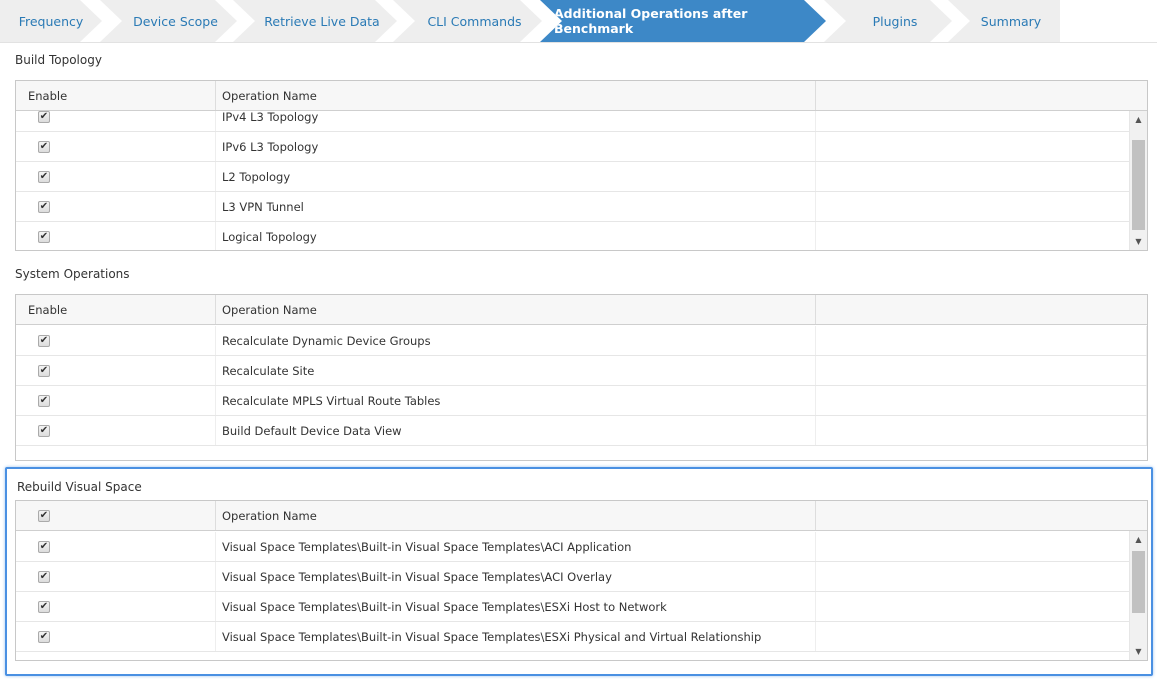 This screenshot has width=1157, height=679. What do you see at coordinates (315, 21) in the screenshot?
I see `tab-retrieve-live-data: Retrieve Live Data` at bounding box center [315, 21].